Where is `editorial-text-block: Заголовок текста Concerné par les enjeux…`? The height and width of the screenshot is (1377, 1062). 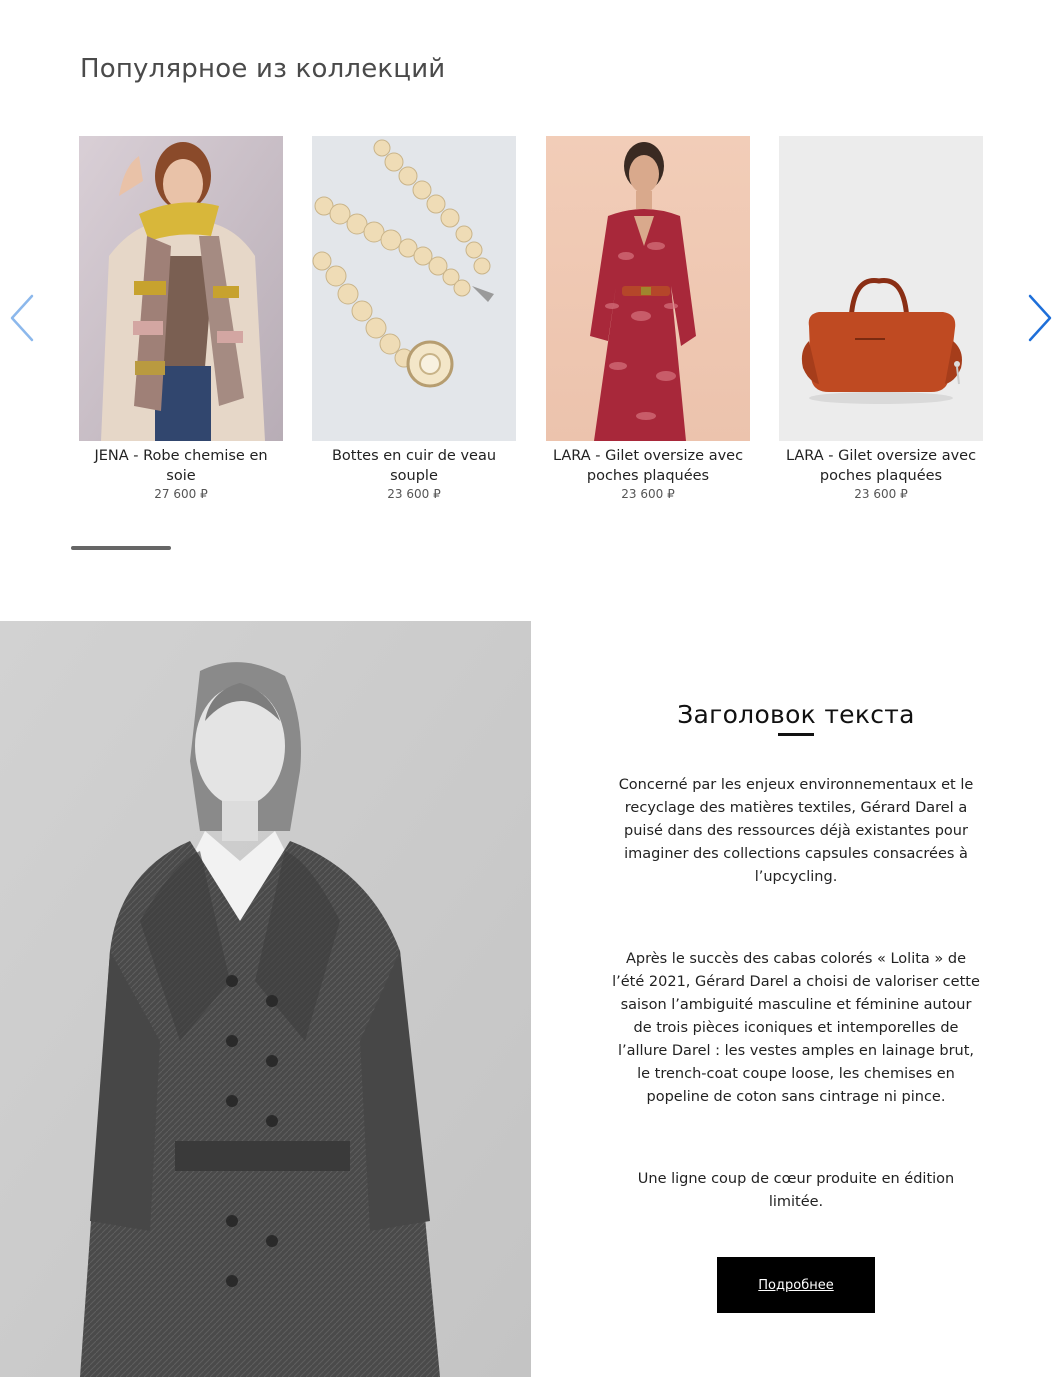
editorial-text-block: Заголовок текста Concerné par les enjeux… is located at coordinates (796, 957).